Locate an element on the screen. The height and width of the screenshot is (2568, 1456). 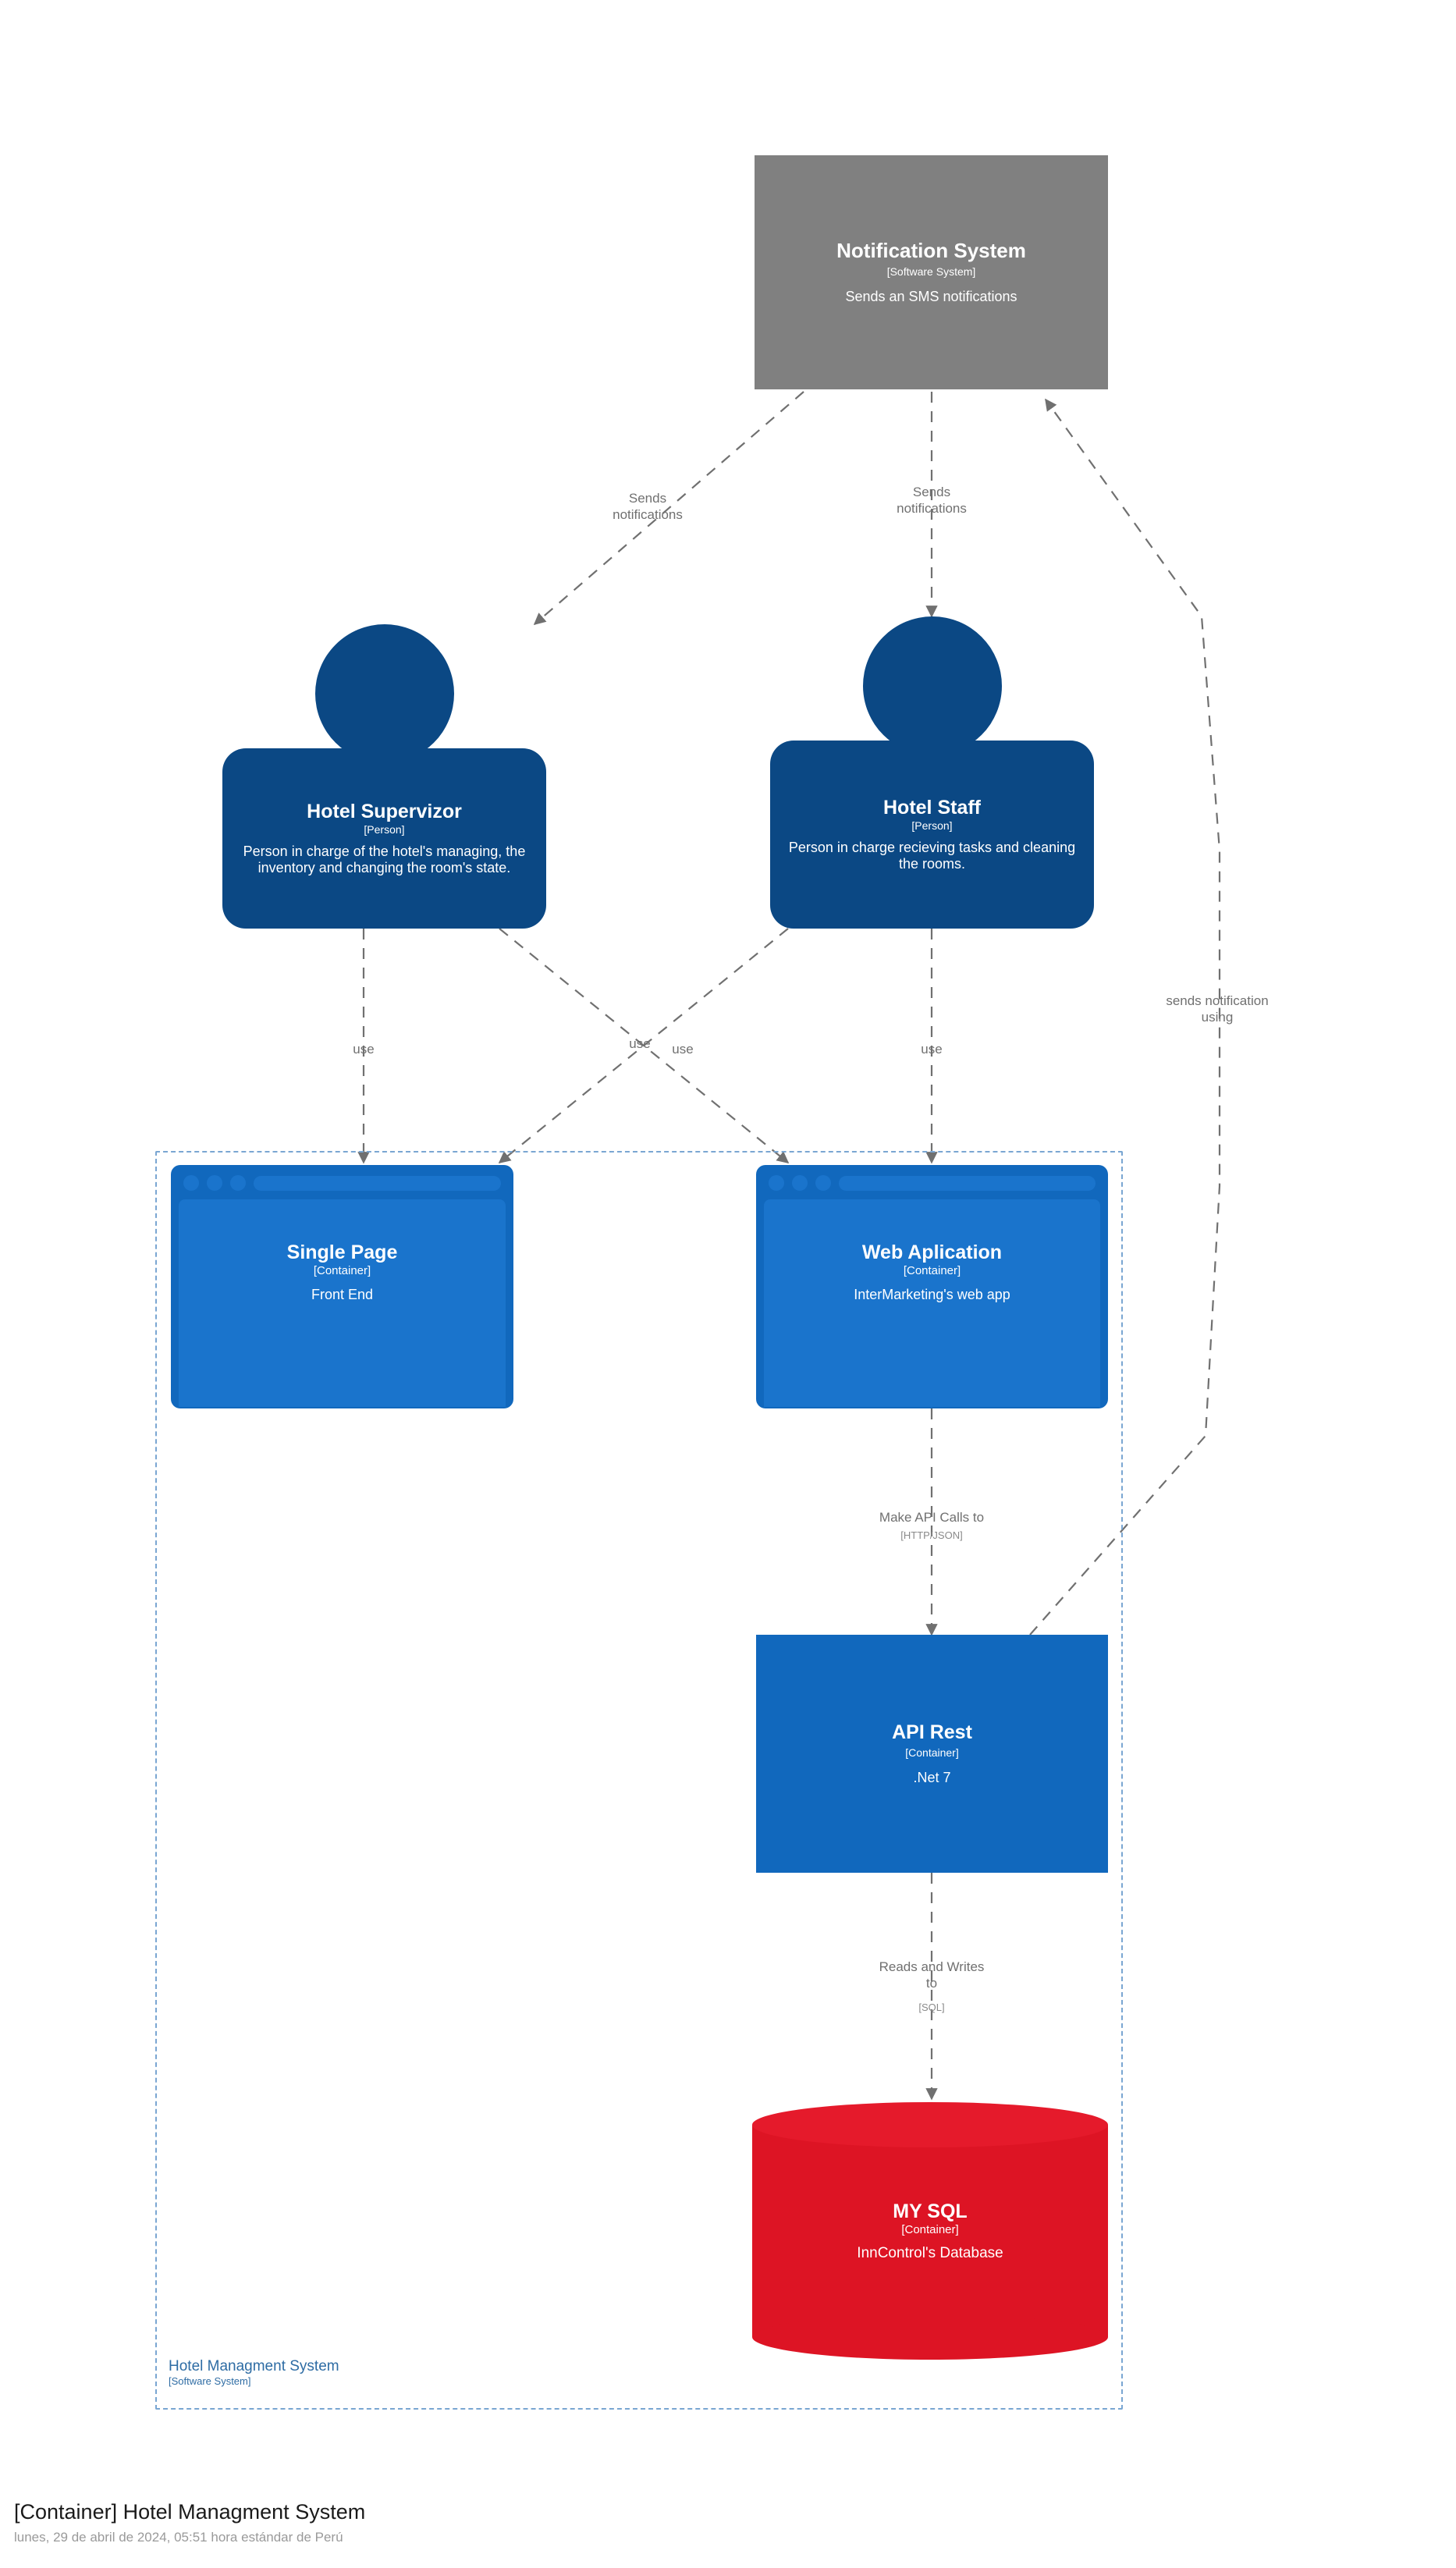
node-web-aplication-title: Web Aplication is located at coordinates (932, 1252).